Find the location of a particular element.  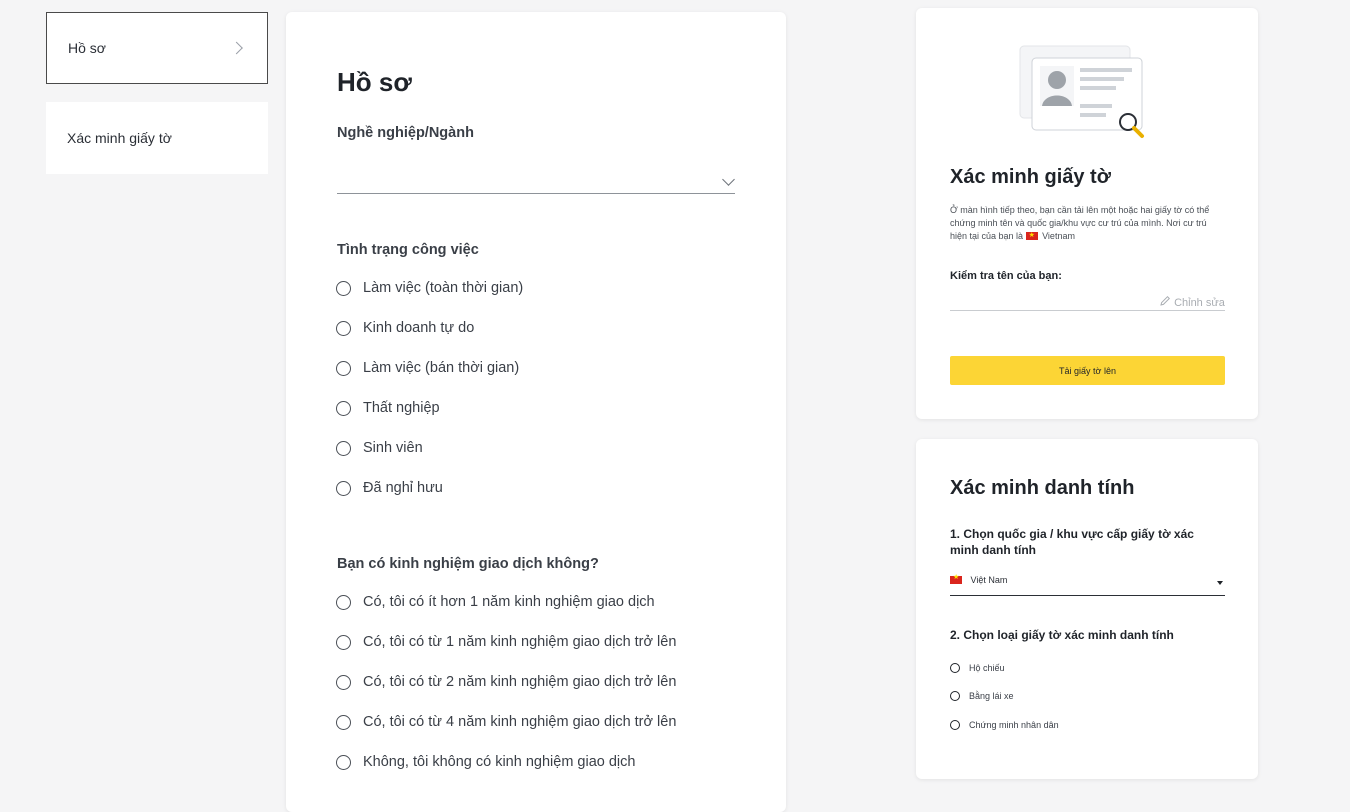

residence-country: Vietnam is located at coordinates (1058, 236).